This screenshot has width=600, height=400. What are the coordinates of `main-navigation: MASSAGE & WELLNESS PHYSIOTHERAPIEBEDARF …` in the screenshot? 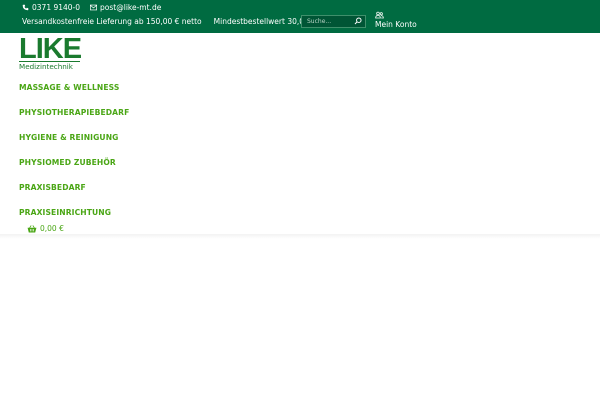 It's located at (74, 157).